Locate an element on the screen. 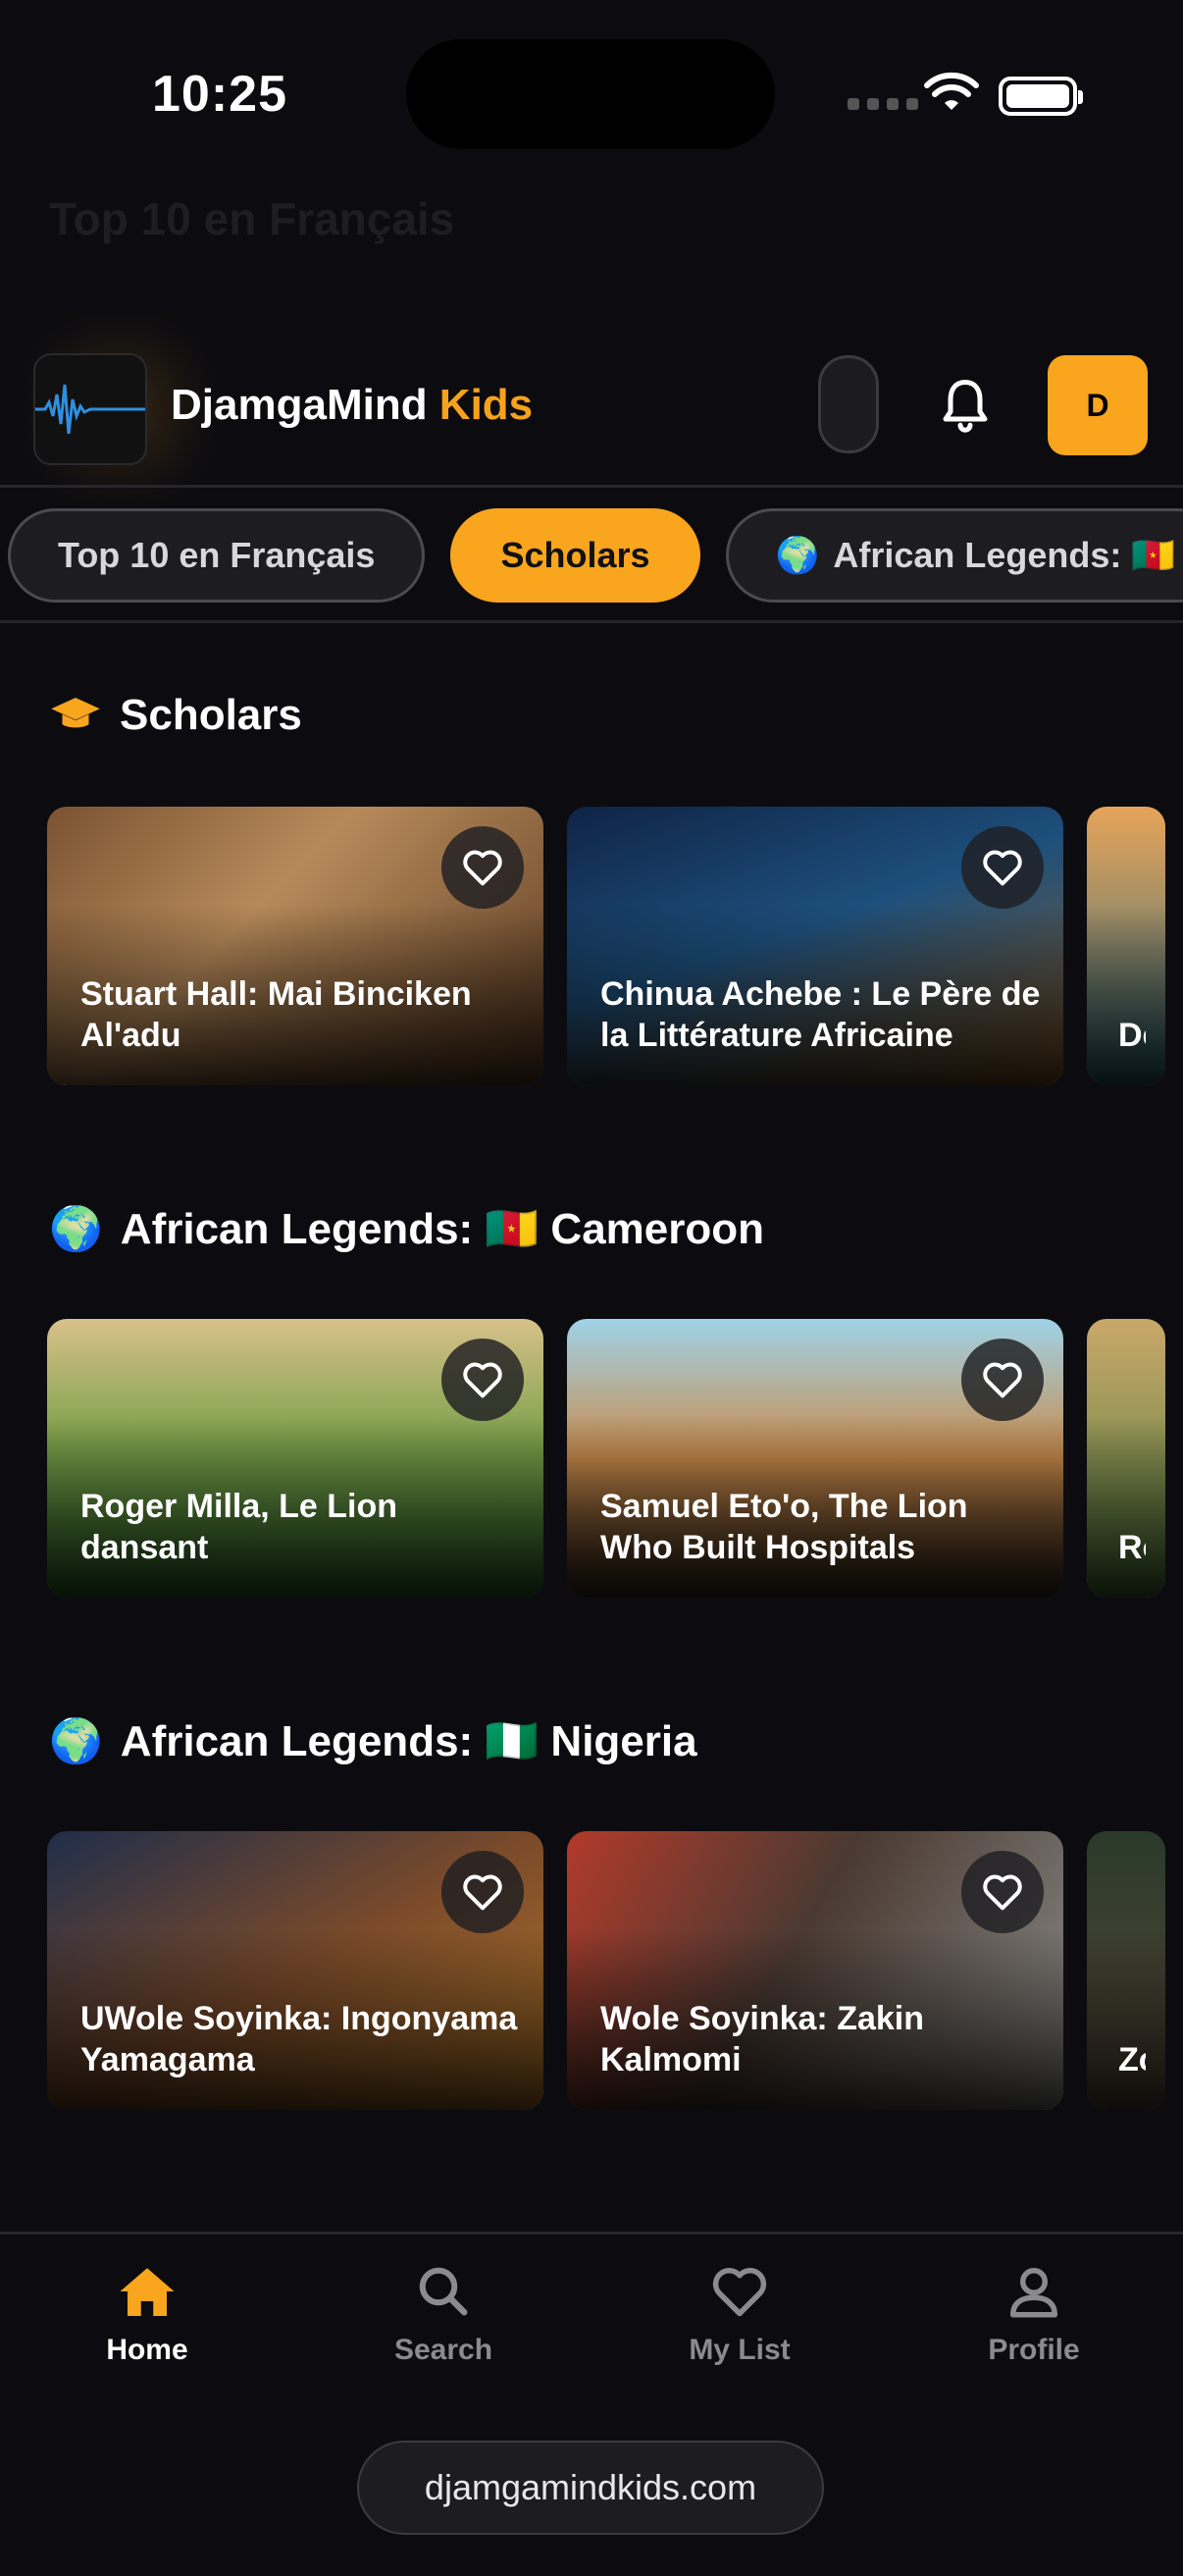  app-logo is located at coordinates (90, 409).